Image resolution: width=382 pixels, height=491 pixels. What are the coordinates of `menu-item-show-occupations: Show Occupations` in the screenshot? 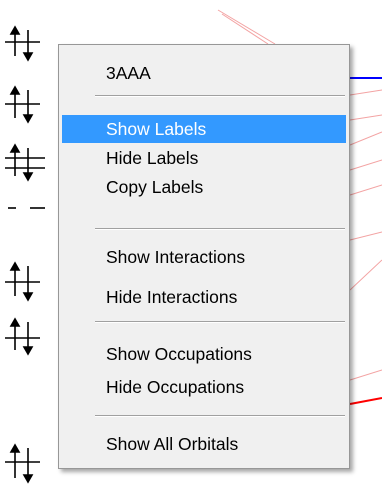 It's located at (204, 354).